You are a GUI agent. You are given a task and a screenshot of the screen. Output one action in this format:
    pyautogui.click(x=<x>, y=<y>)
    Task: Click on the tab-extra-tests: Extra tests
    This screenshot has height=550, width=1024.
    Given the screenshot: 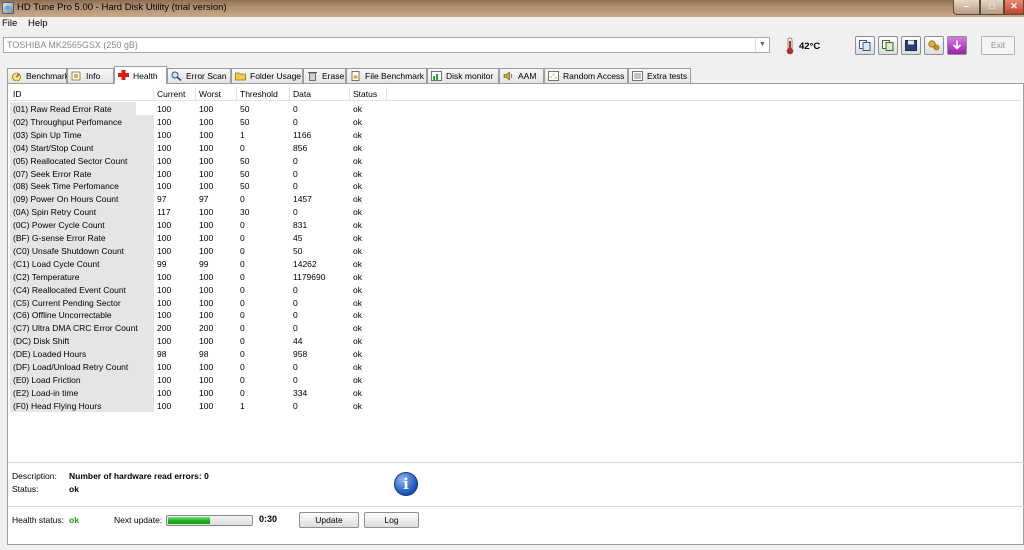 What is the action you would take?
    pyautogui.click(x=659, y=75)
    